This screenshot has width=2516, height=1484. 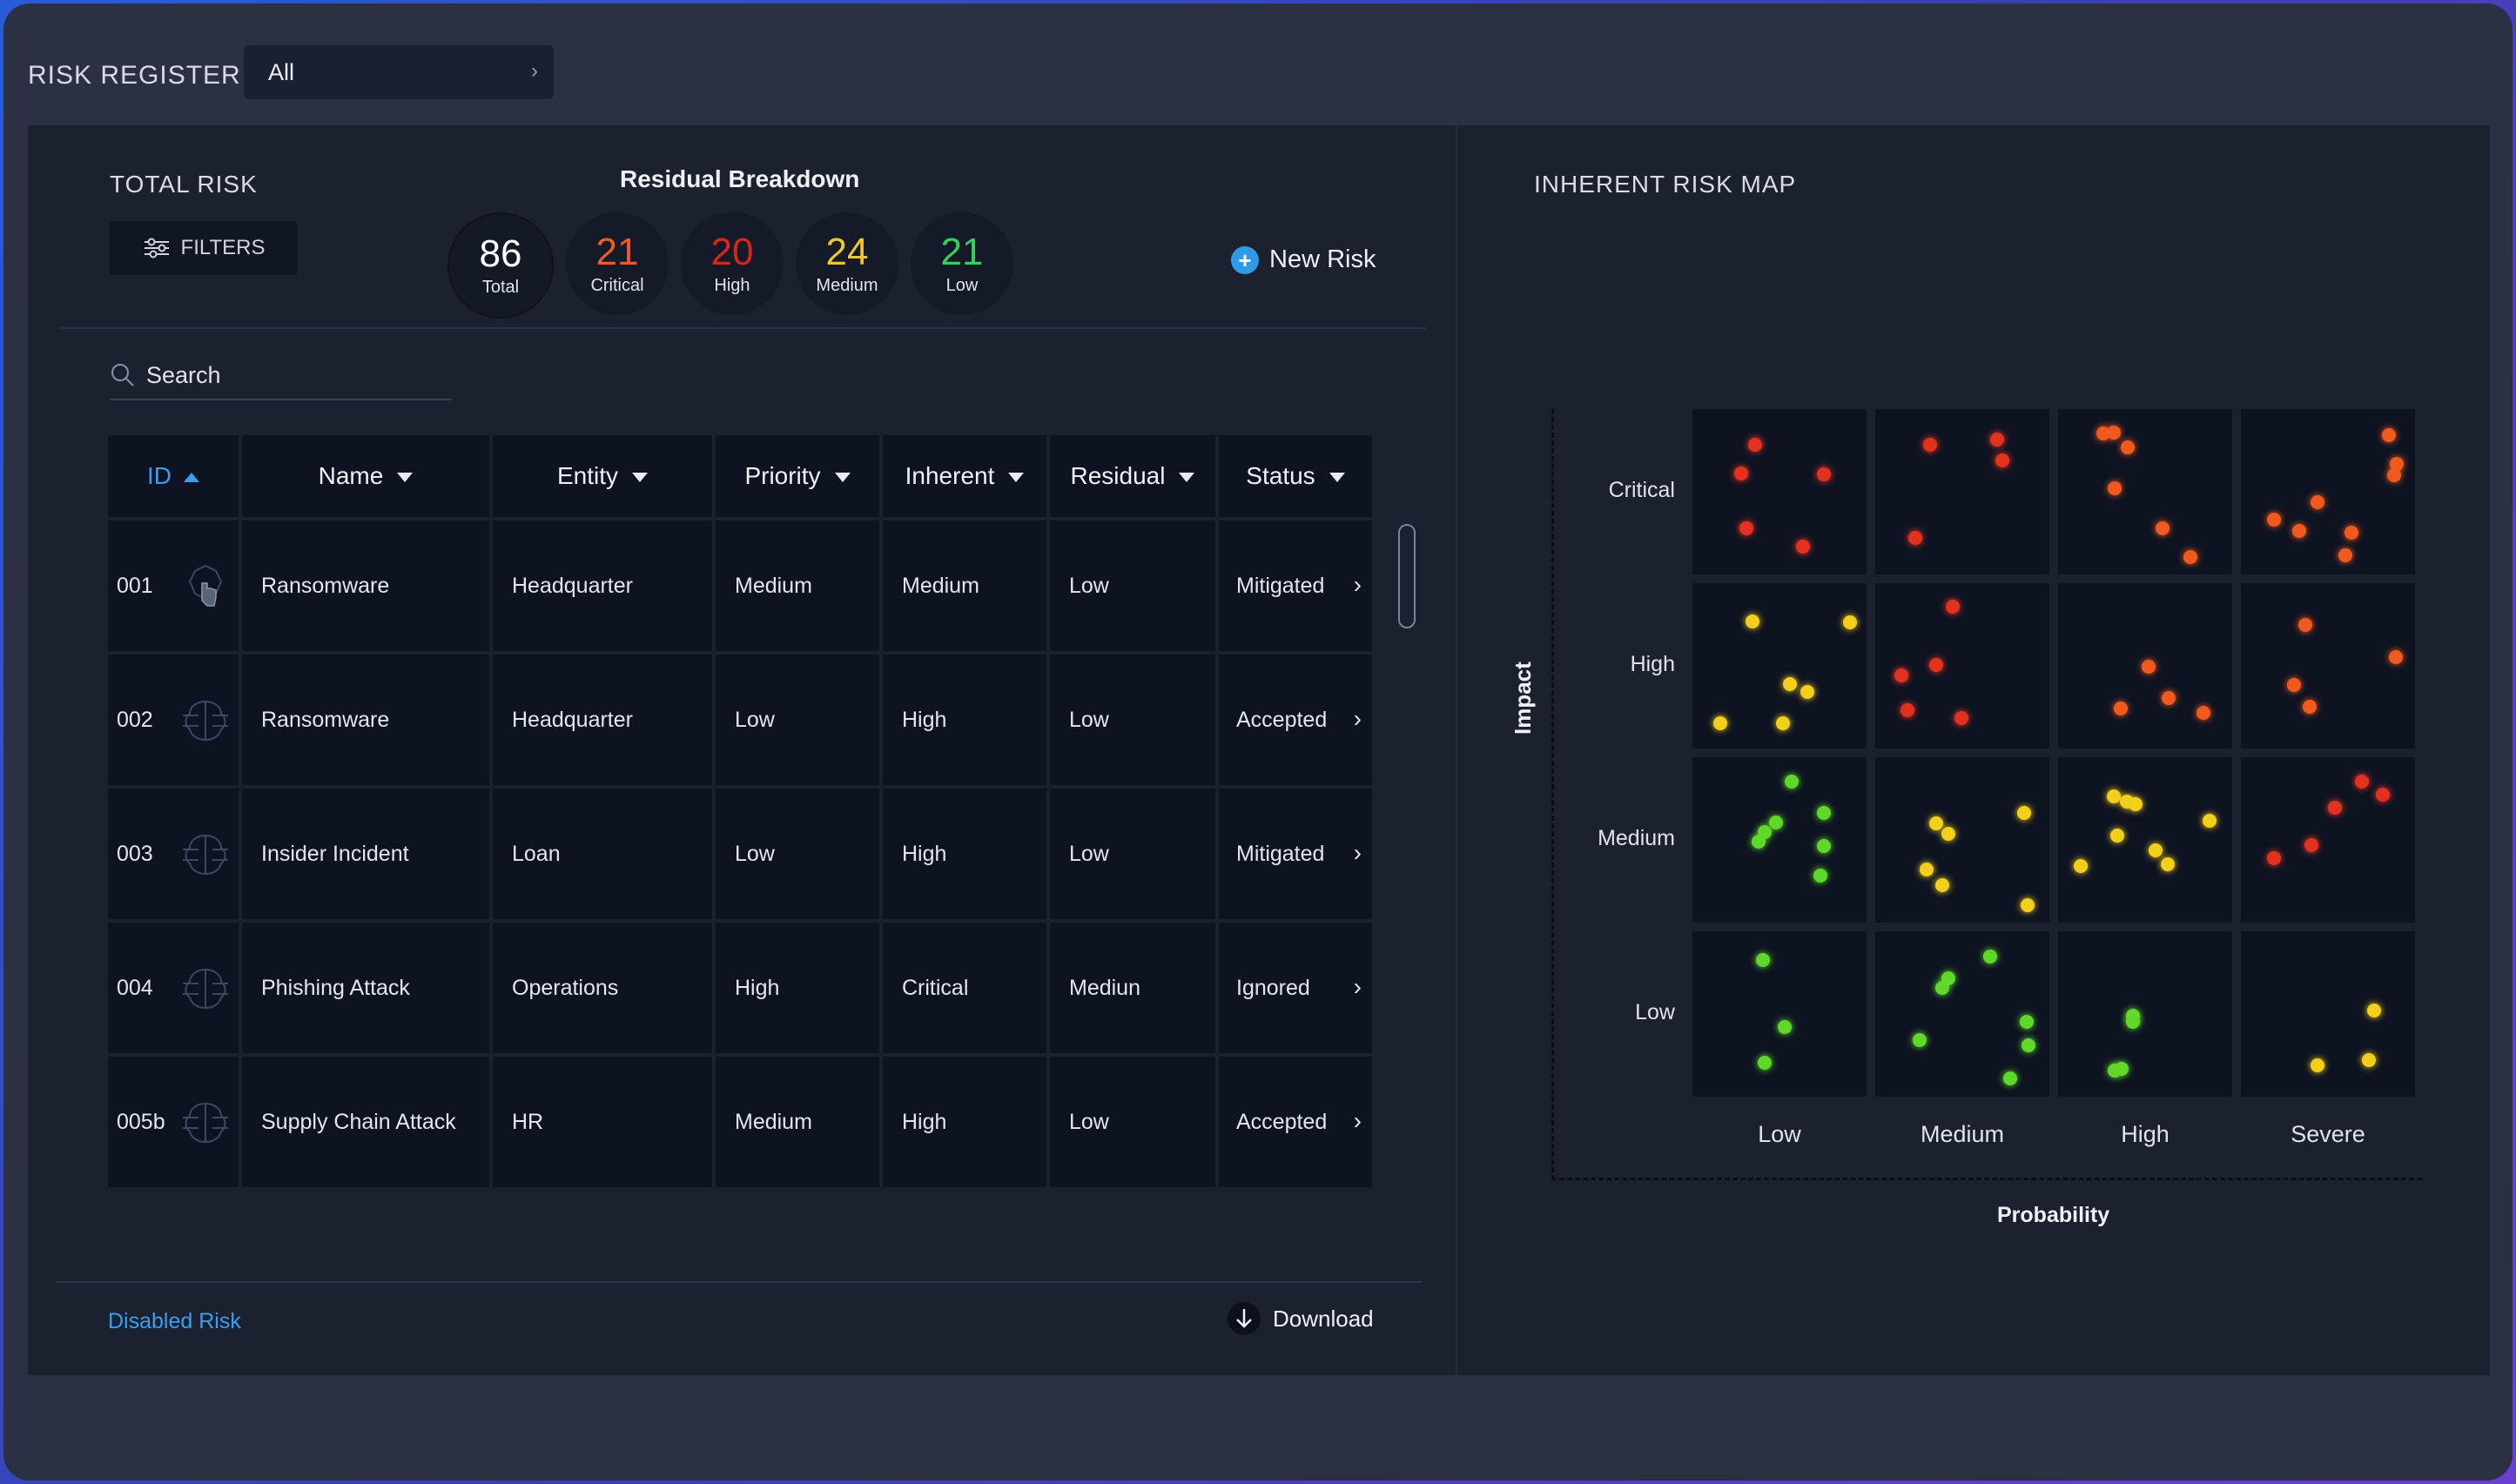 I want to click on column-header-id: ID, so click(x=173, y=476).